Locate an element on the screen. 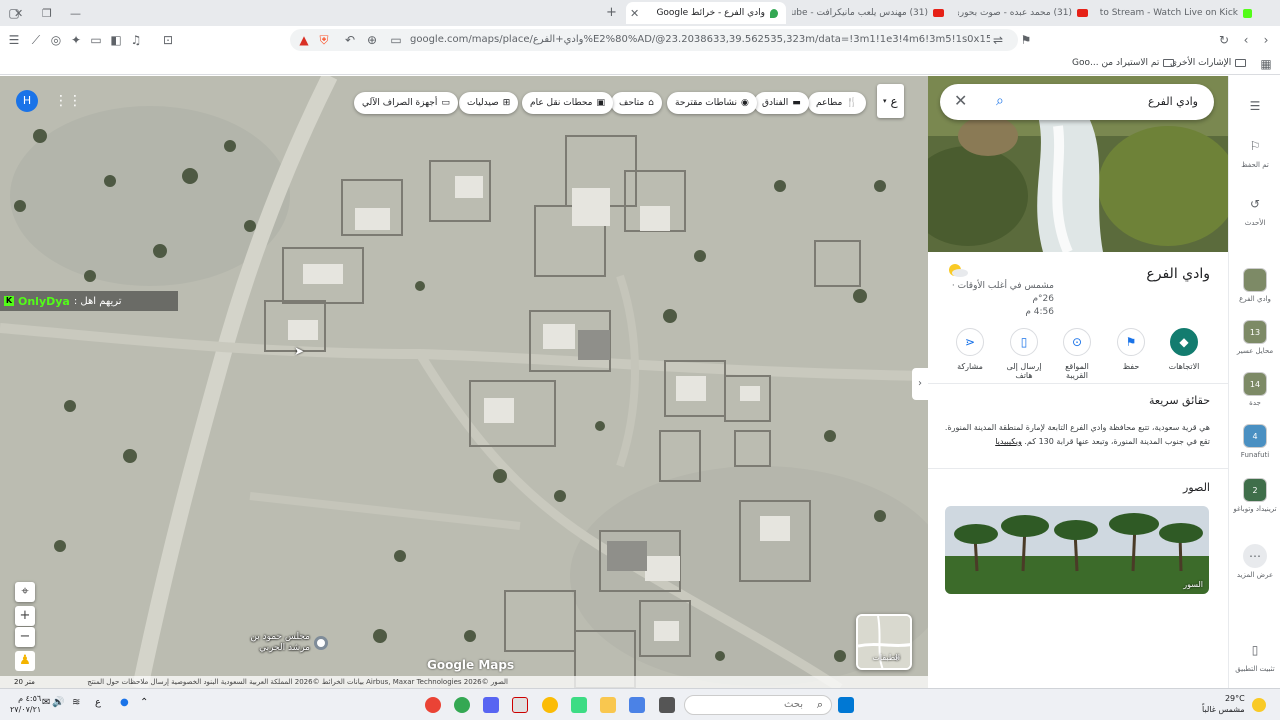  history-icon: ↺ is located at coordinates (1255, 204).